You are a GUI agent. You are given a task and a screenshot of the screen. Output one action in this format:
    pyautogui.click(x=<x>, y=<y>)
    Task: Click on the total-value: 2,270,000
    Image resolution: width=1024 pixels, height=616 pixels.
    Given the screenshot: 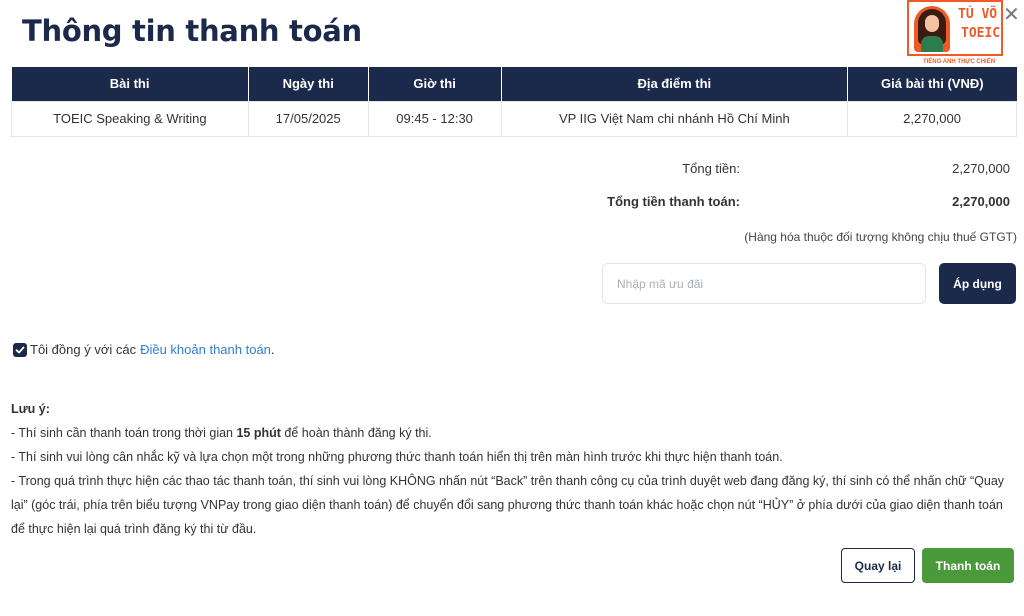 What is the action you would take?
    pyautogui.click(x=981, y=168)
    